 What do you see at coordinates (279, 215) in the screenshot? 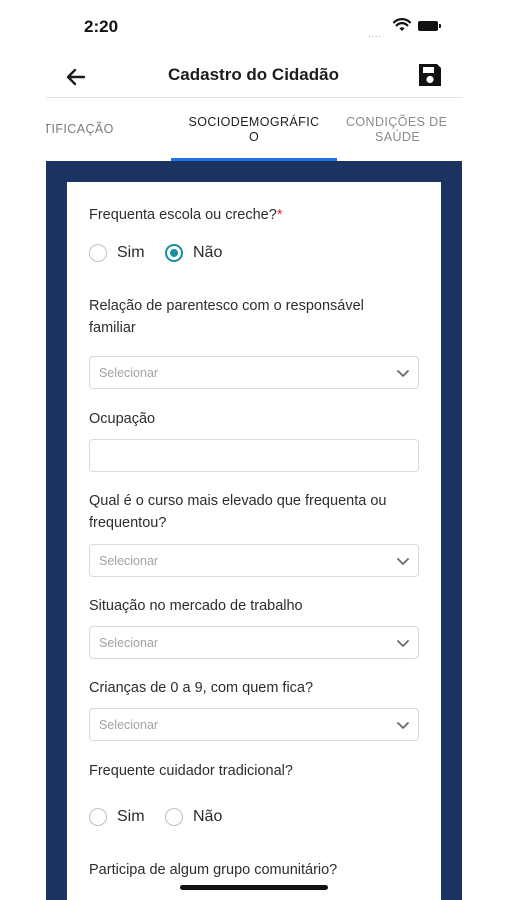
I see `required-mark: *` at bounding box center [279, 215].